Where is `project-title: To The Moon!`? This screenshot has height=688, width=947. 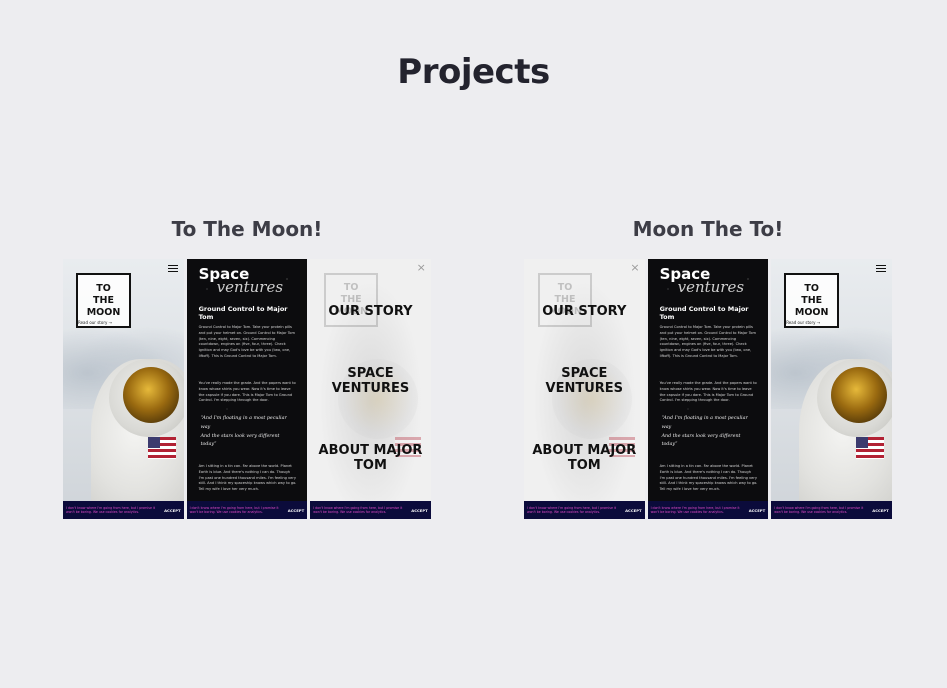 project-title: To The Moon! is located at coordinates (247, 229).